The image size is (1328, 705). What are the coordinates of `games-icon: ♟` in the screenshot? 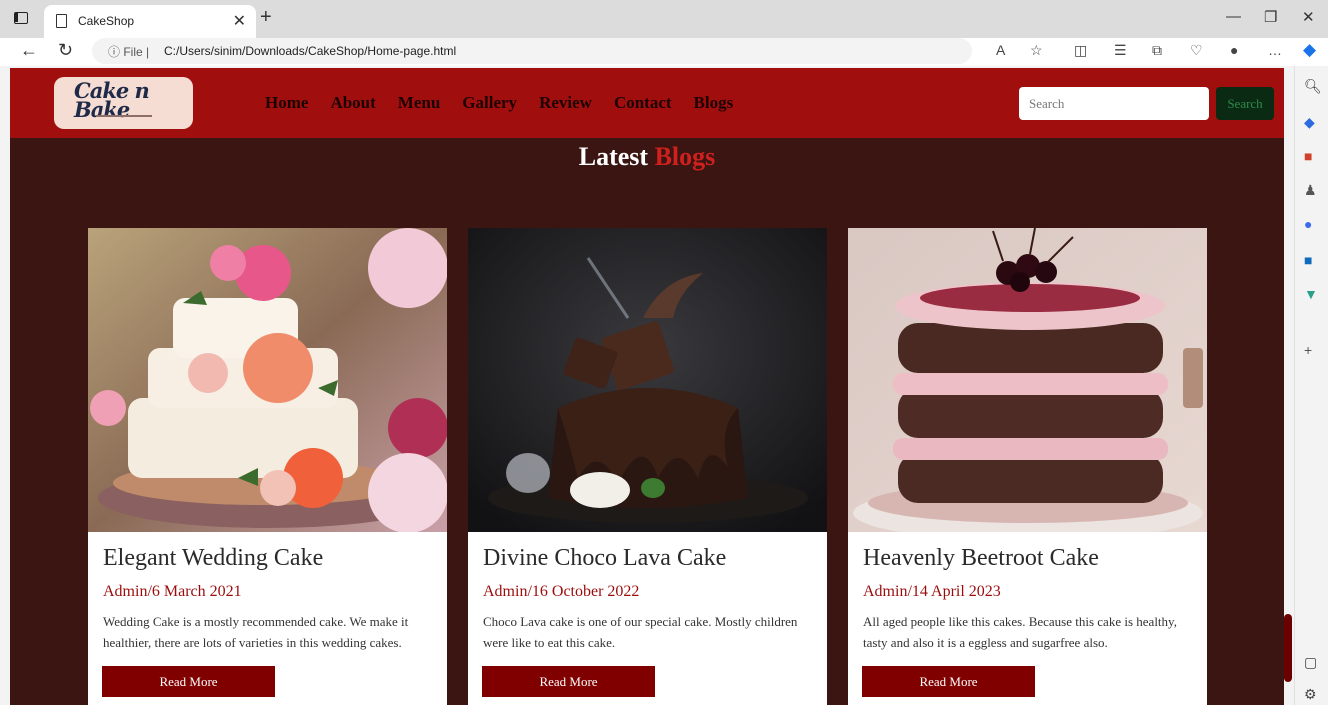 It's located at (1310, 190).